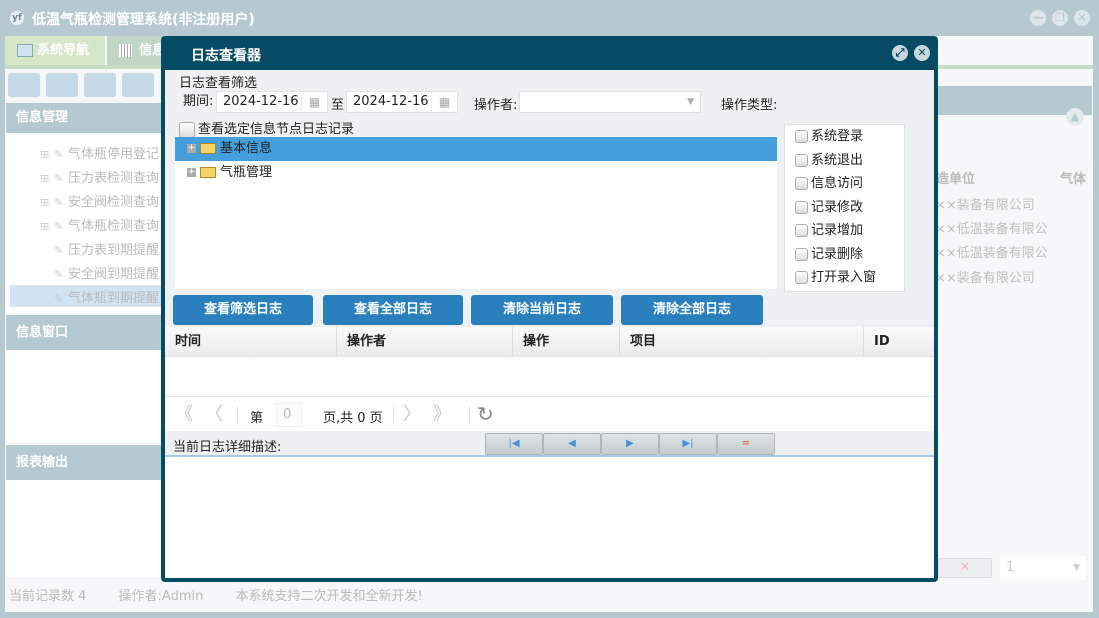 This screenshot has width=1099, height=618. I want to click on panel-report: 报表输出, so click(83, 462).